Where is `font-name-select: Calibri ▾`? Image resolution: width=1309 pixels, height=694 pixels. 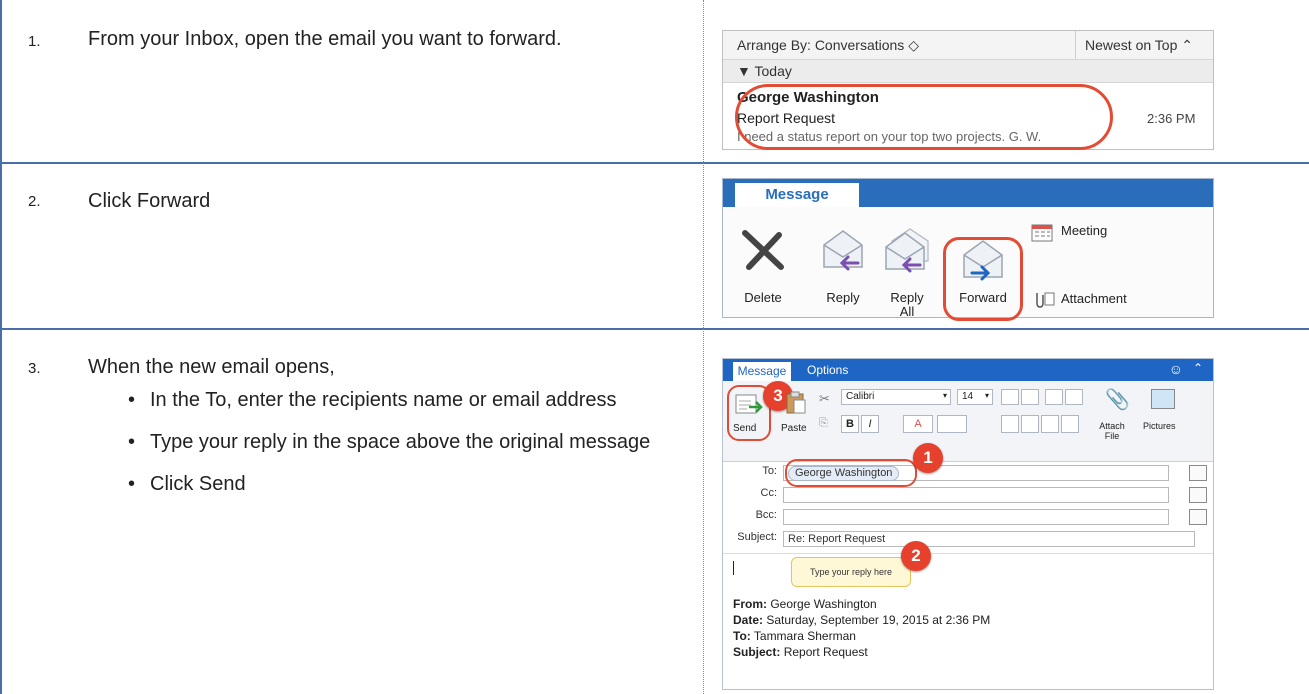 font-name-select: Calibri ▾ is located at coordinates (896, 397).